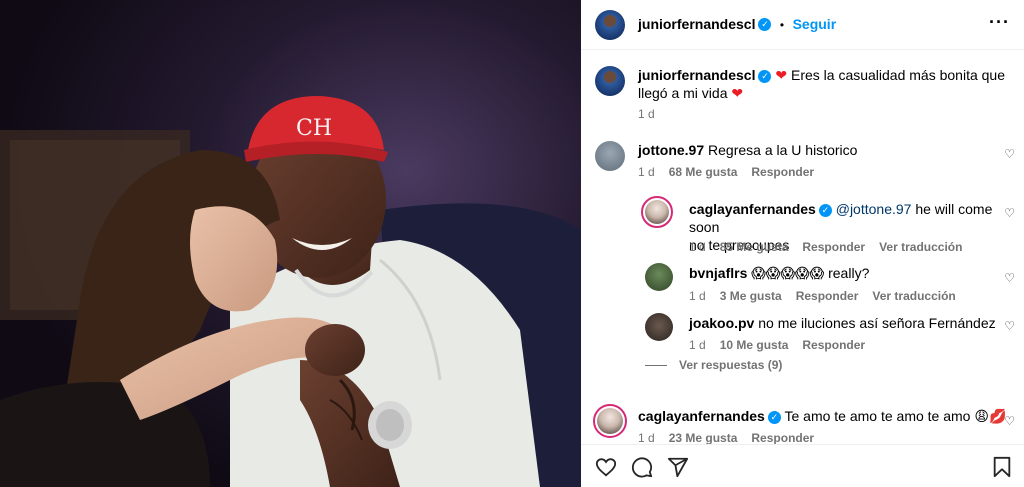  What do you see at coordinates (1002, 467) in the screenshot?
I see `bookmark-icon` at bounding box center [1002, 467].